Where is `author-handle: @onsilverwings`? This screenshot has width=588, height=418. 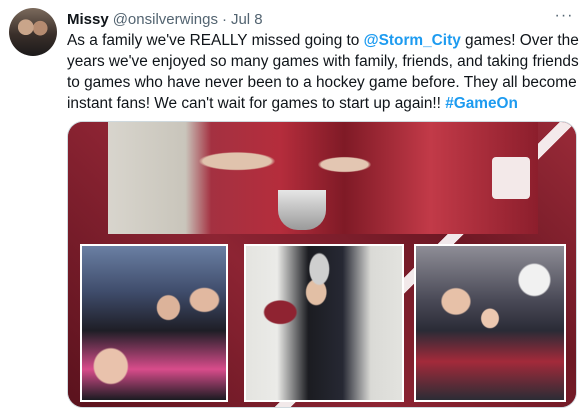
author-handle: @onsilverwings is located at coordinates (165, 19).